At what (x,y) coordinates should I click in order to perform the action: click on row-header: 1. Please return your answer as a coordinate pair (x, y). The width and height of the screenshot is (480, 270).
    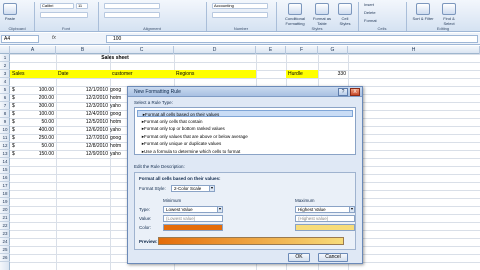
    Looking at the image, I should click on (5, 58).